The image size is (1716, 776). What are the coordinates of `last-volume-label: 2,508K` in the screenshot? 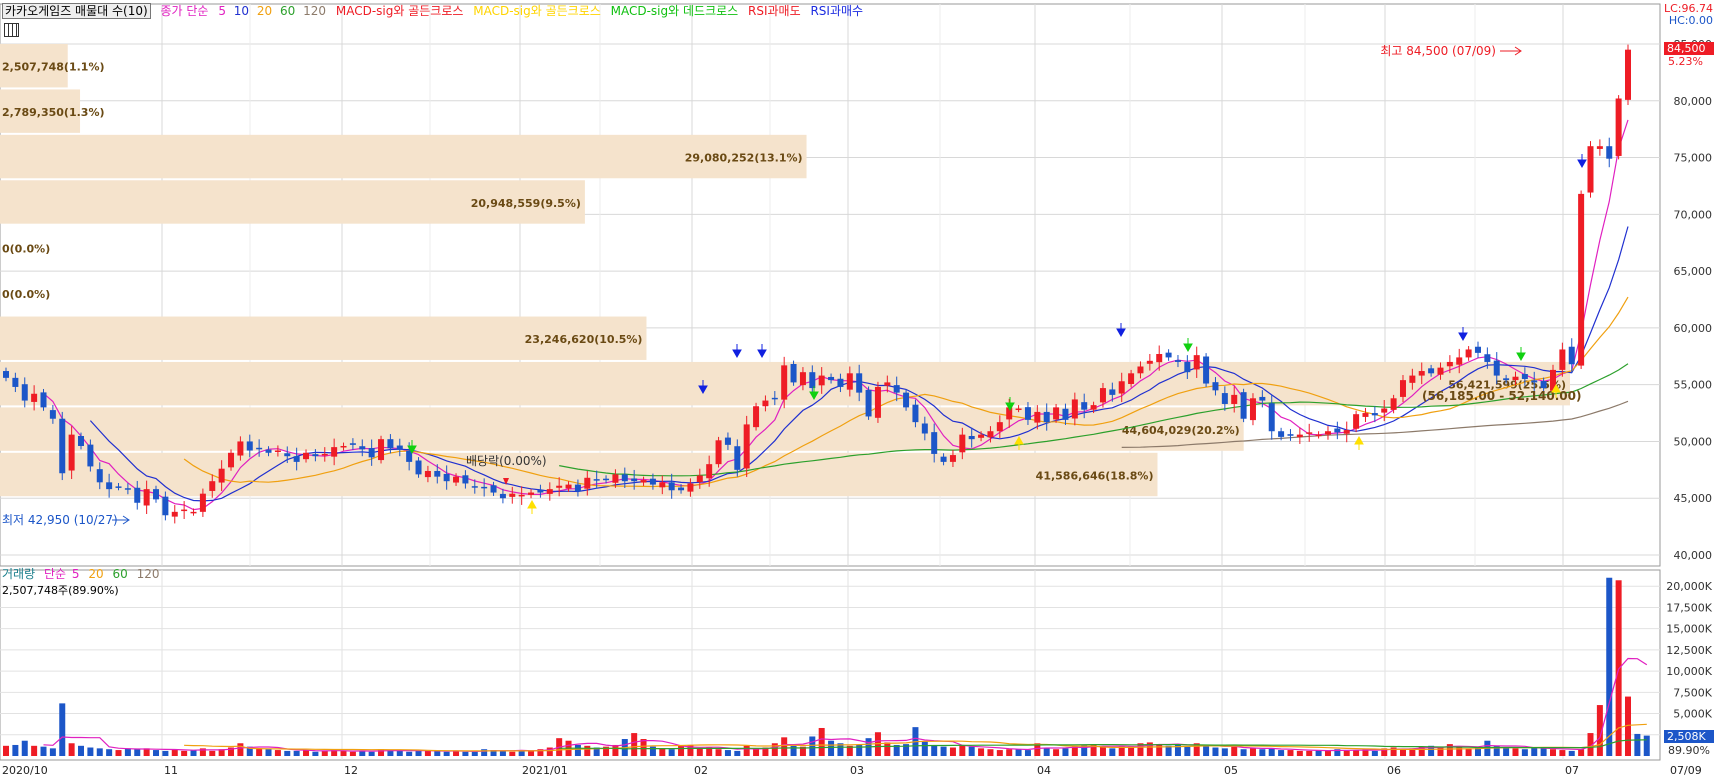 It's located at (1686, 736).